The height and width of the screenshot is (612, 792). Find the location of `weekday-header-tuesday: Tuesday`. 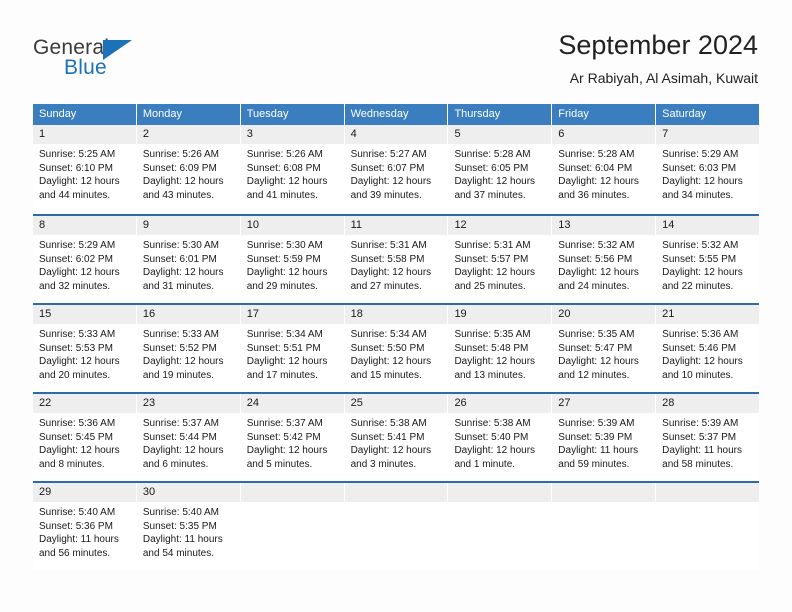

weekday-header-tuesday: Tuesday is located at coordinates (292, 114).